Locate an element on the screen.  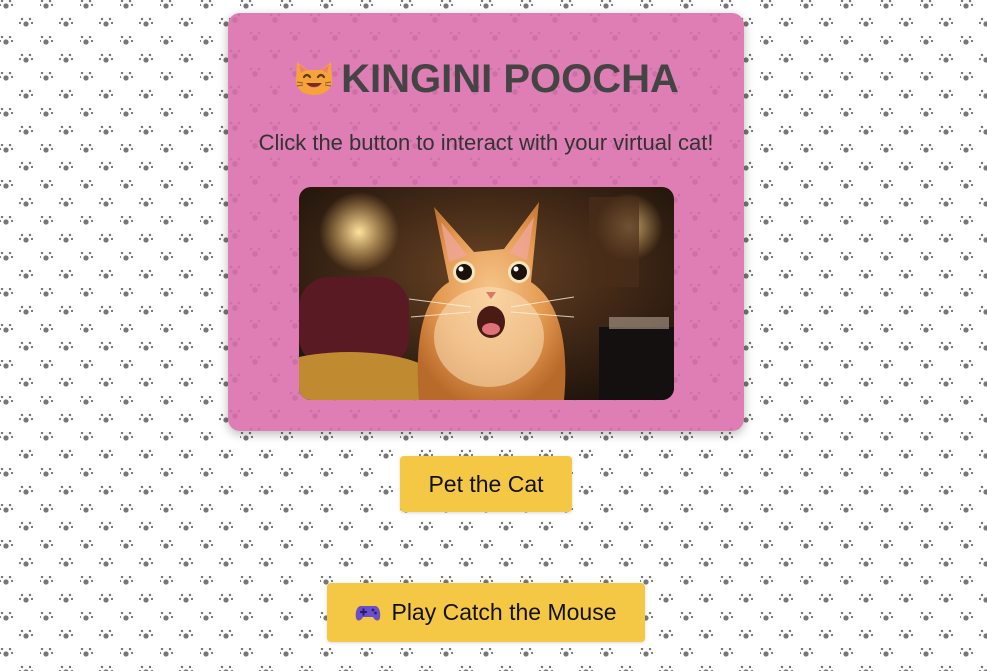
pet-cat-button: Pet the Cat is located at coordinates (486, 484).